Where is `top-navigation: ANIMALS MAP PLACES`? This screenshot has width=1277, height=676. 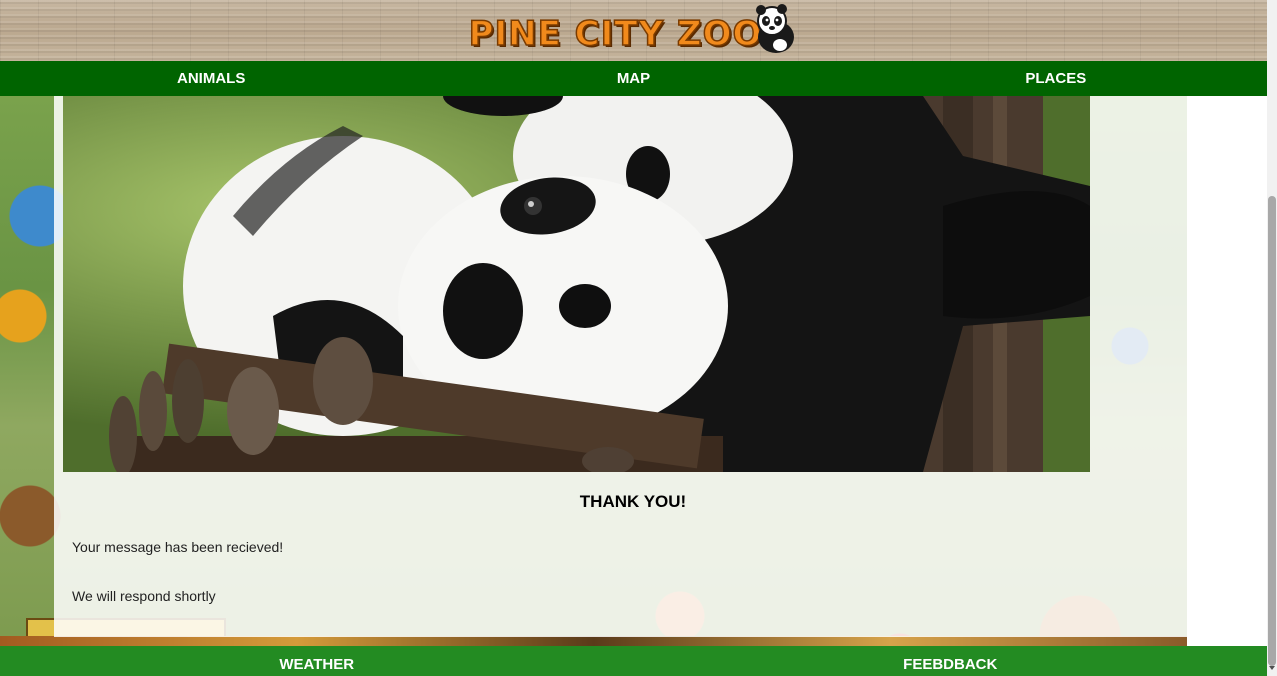 top-navigation: ANIMALS MAP PLACES is located at coordinates (633, 78).